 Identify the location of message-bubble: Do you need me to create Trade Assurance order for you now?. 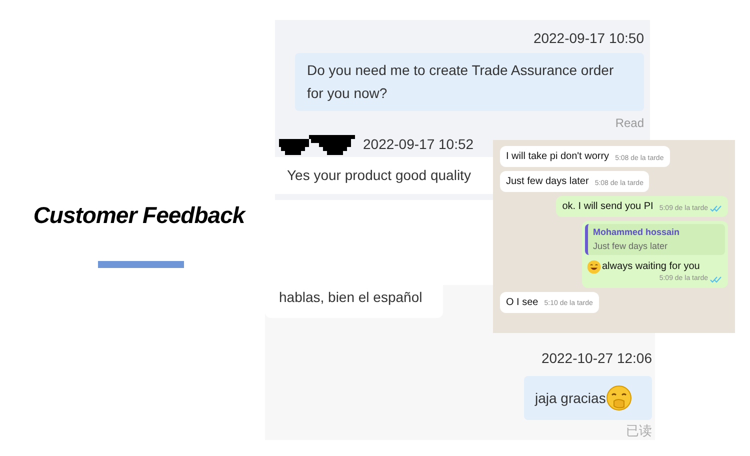
(469, 82).